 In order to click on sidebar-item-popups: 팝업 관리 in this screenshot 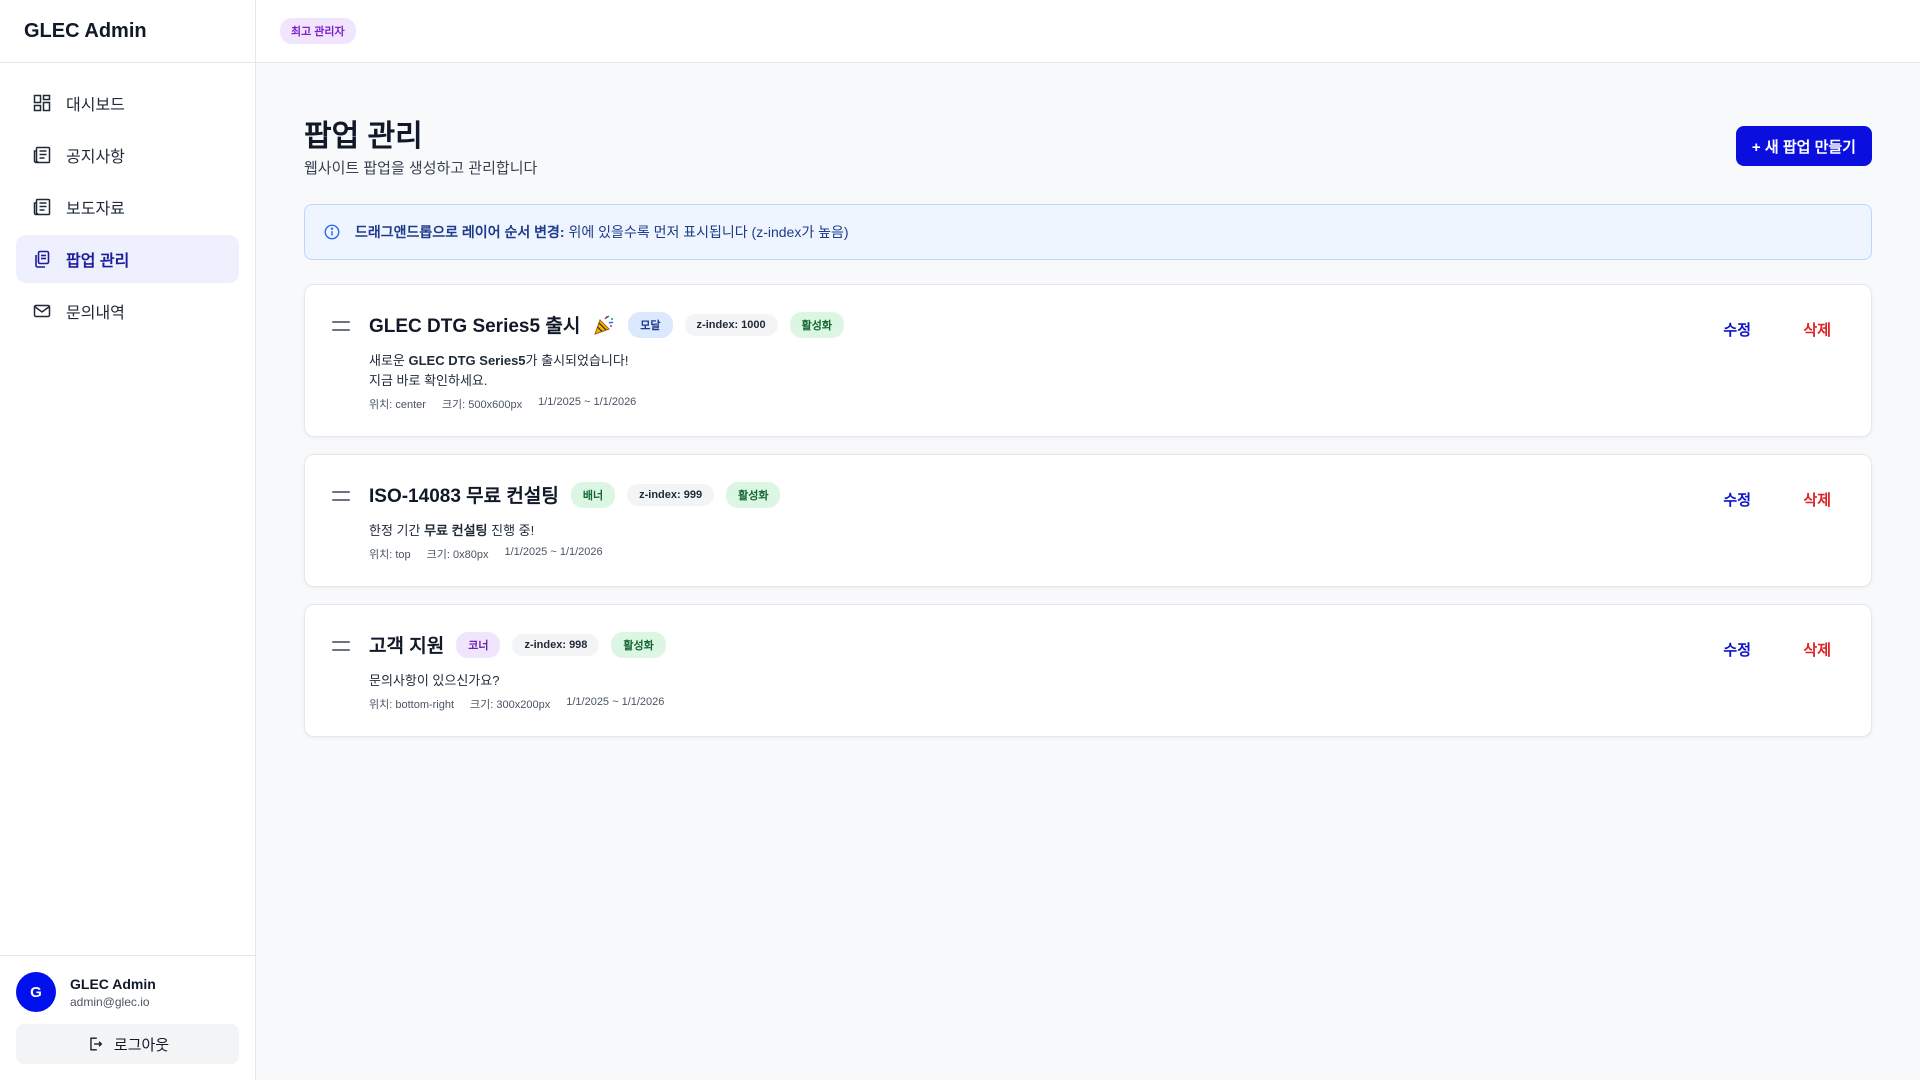, I will do `click(127, 259)`.